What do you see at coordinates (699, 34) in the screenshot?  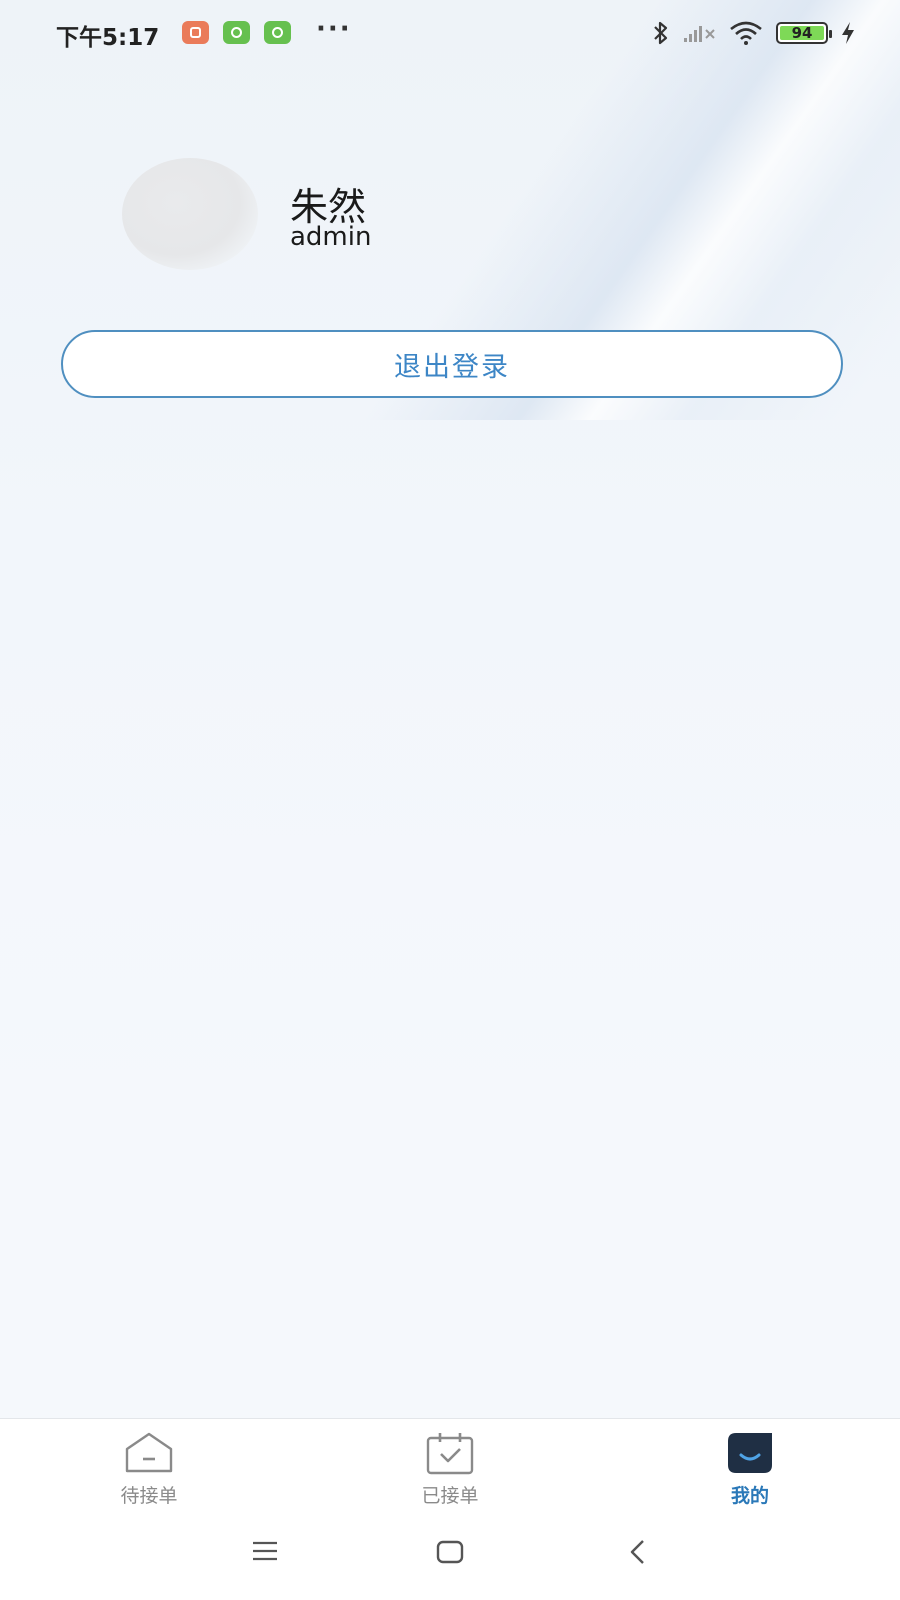 I see `signal-icon` at bounding box center [699, 34].